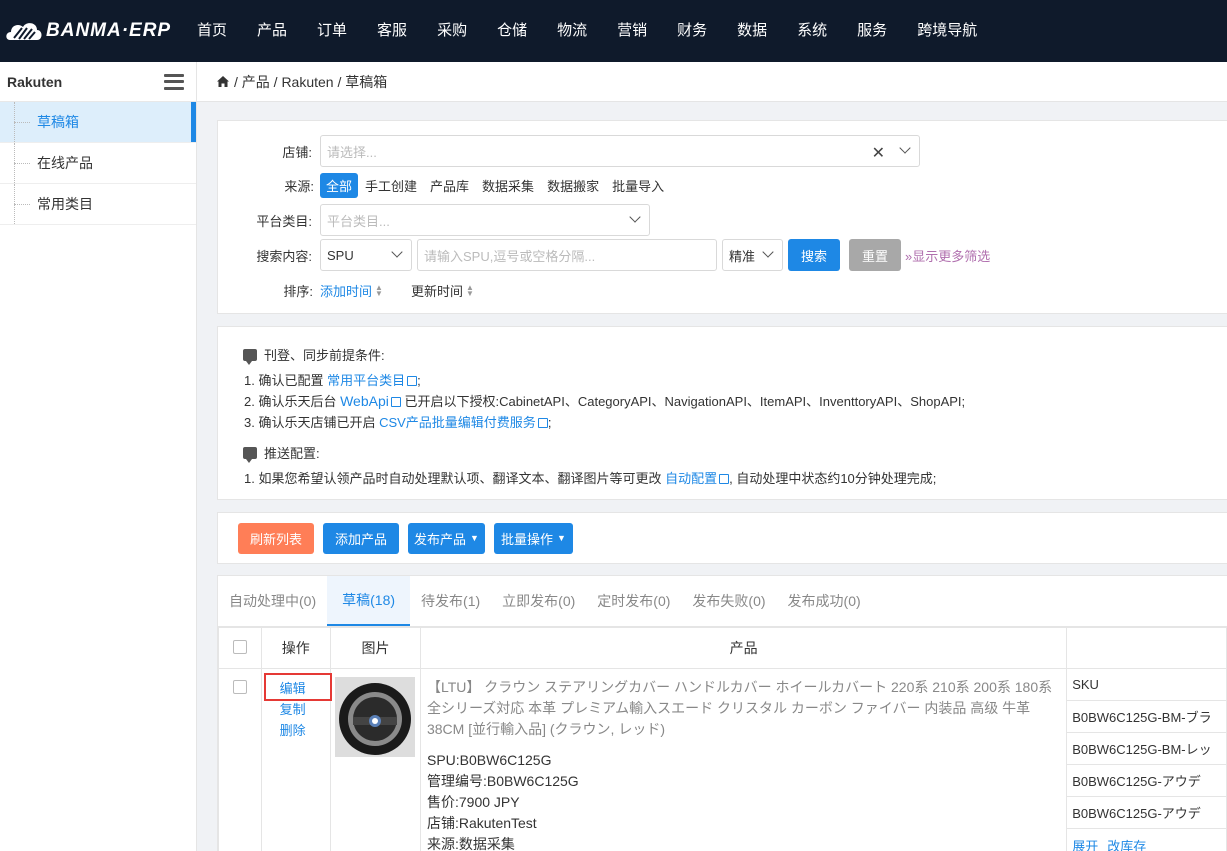 Image resolution: width=1227 pixels, height=851 pixels. What do you see at coordinates (239, 646) in the screenshot?
I see `select-all-checkbox` at bounding box center [239, 646].